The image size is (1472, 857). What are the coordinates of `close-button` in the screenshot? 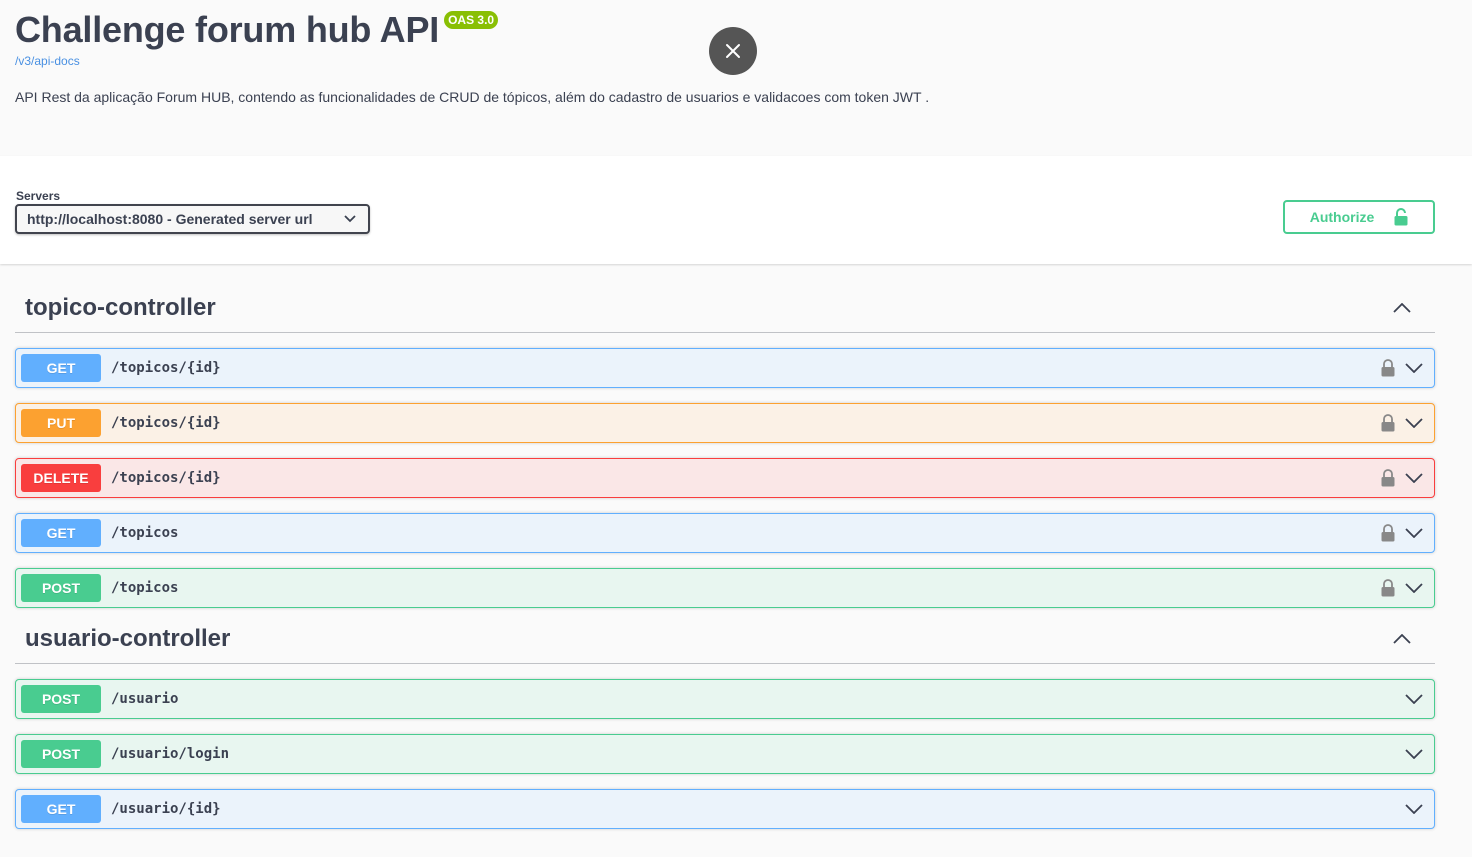 It's located at (733, 51).